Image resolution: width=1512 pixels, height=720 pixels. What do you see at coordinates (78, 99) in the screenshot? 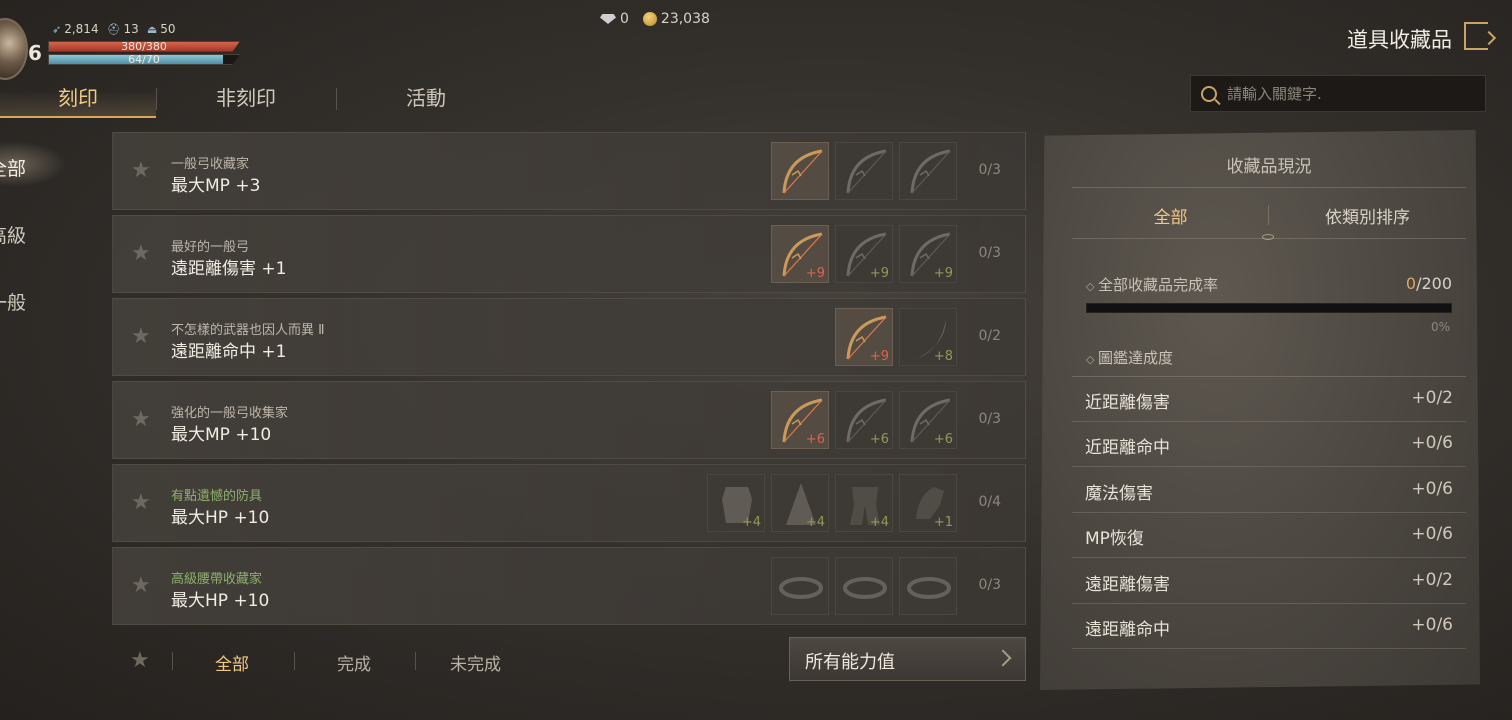
I see `tab-engraved: 刻印` at bounding box center [78, 99].